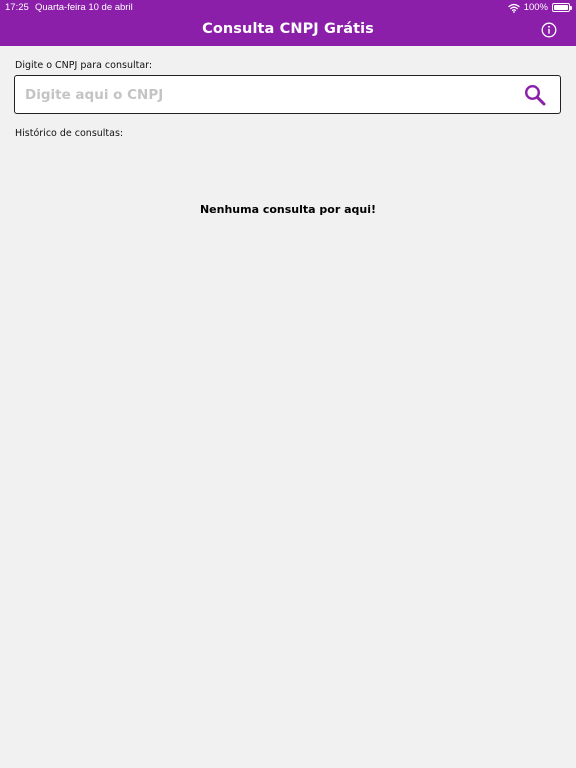 The image size is (576, 768). I want to click on status-right-group: 100%, so click(540, 7).